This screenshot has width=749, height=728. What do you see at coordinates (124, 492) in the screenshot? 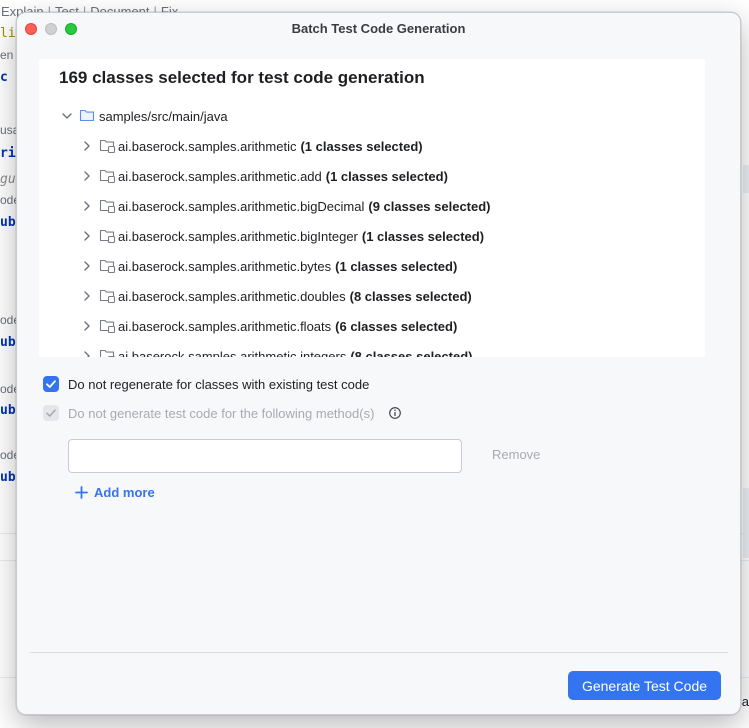
I see `add-more-label: Add more` at bounding box center [124, 492].